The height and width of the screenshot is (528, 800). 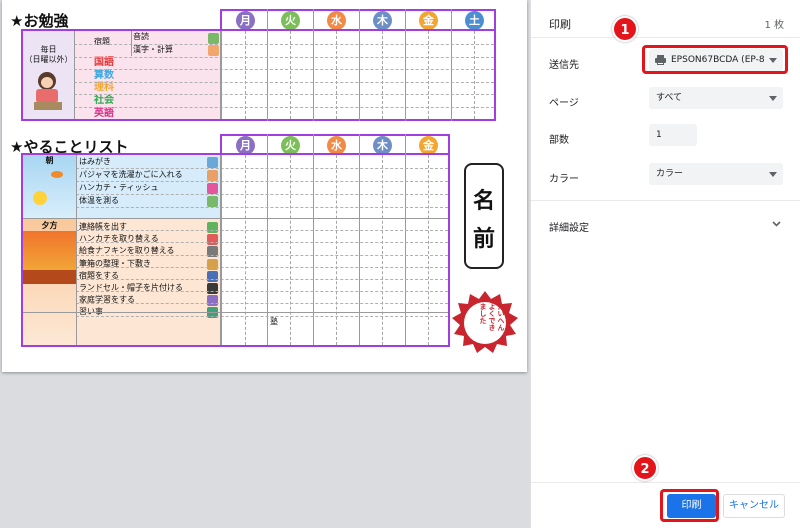 What do you see at coordinates (484, 216) in the screenshot?
I see `name-box: 名 前` at bounding box center [484, 216].